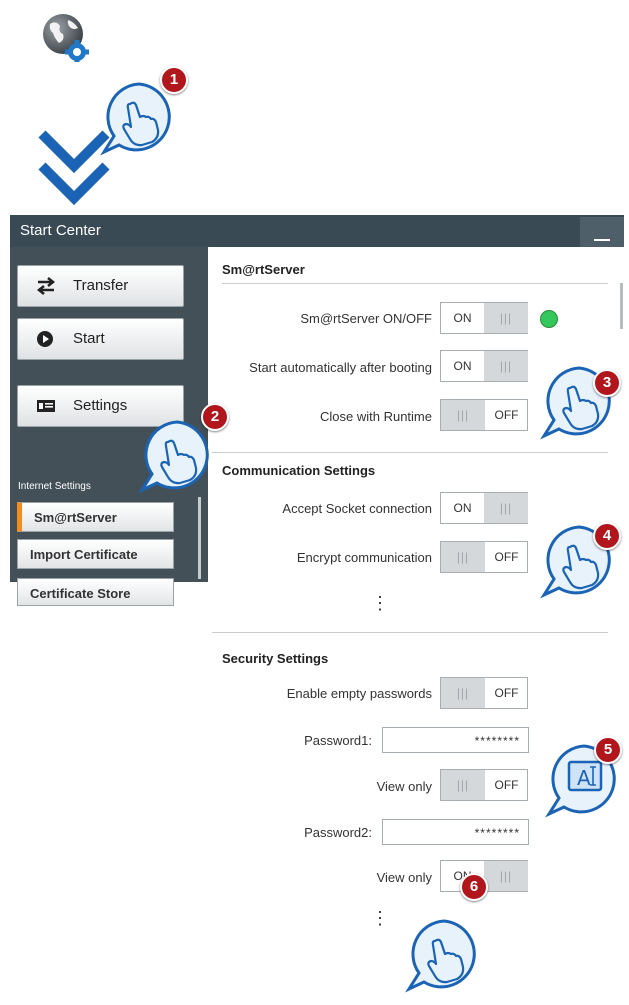 This screenshot has width=629, height=1005. Describe the element at coordinates (497, 833) in the screenshot. I see `password2-value: ********` at that location.